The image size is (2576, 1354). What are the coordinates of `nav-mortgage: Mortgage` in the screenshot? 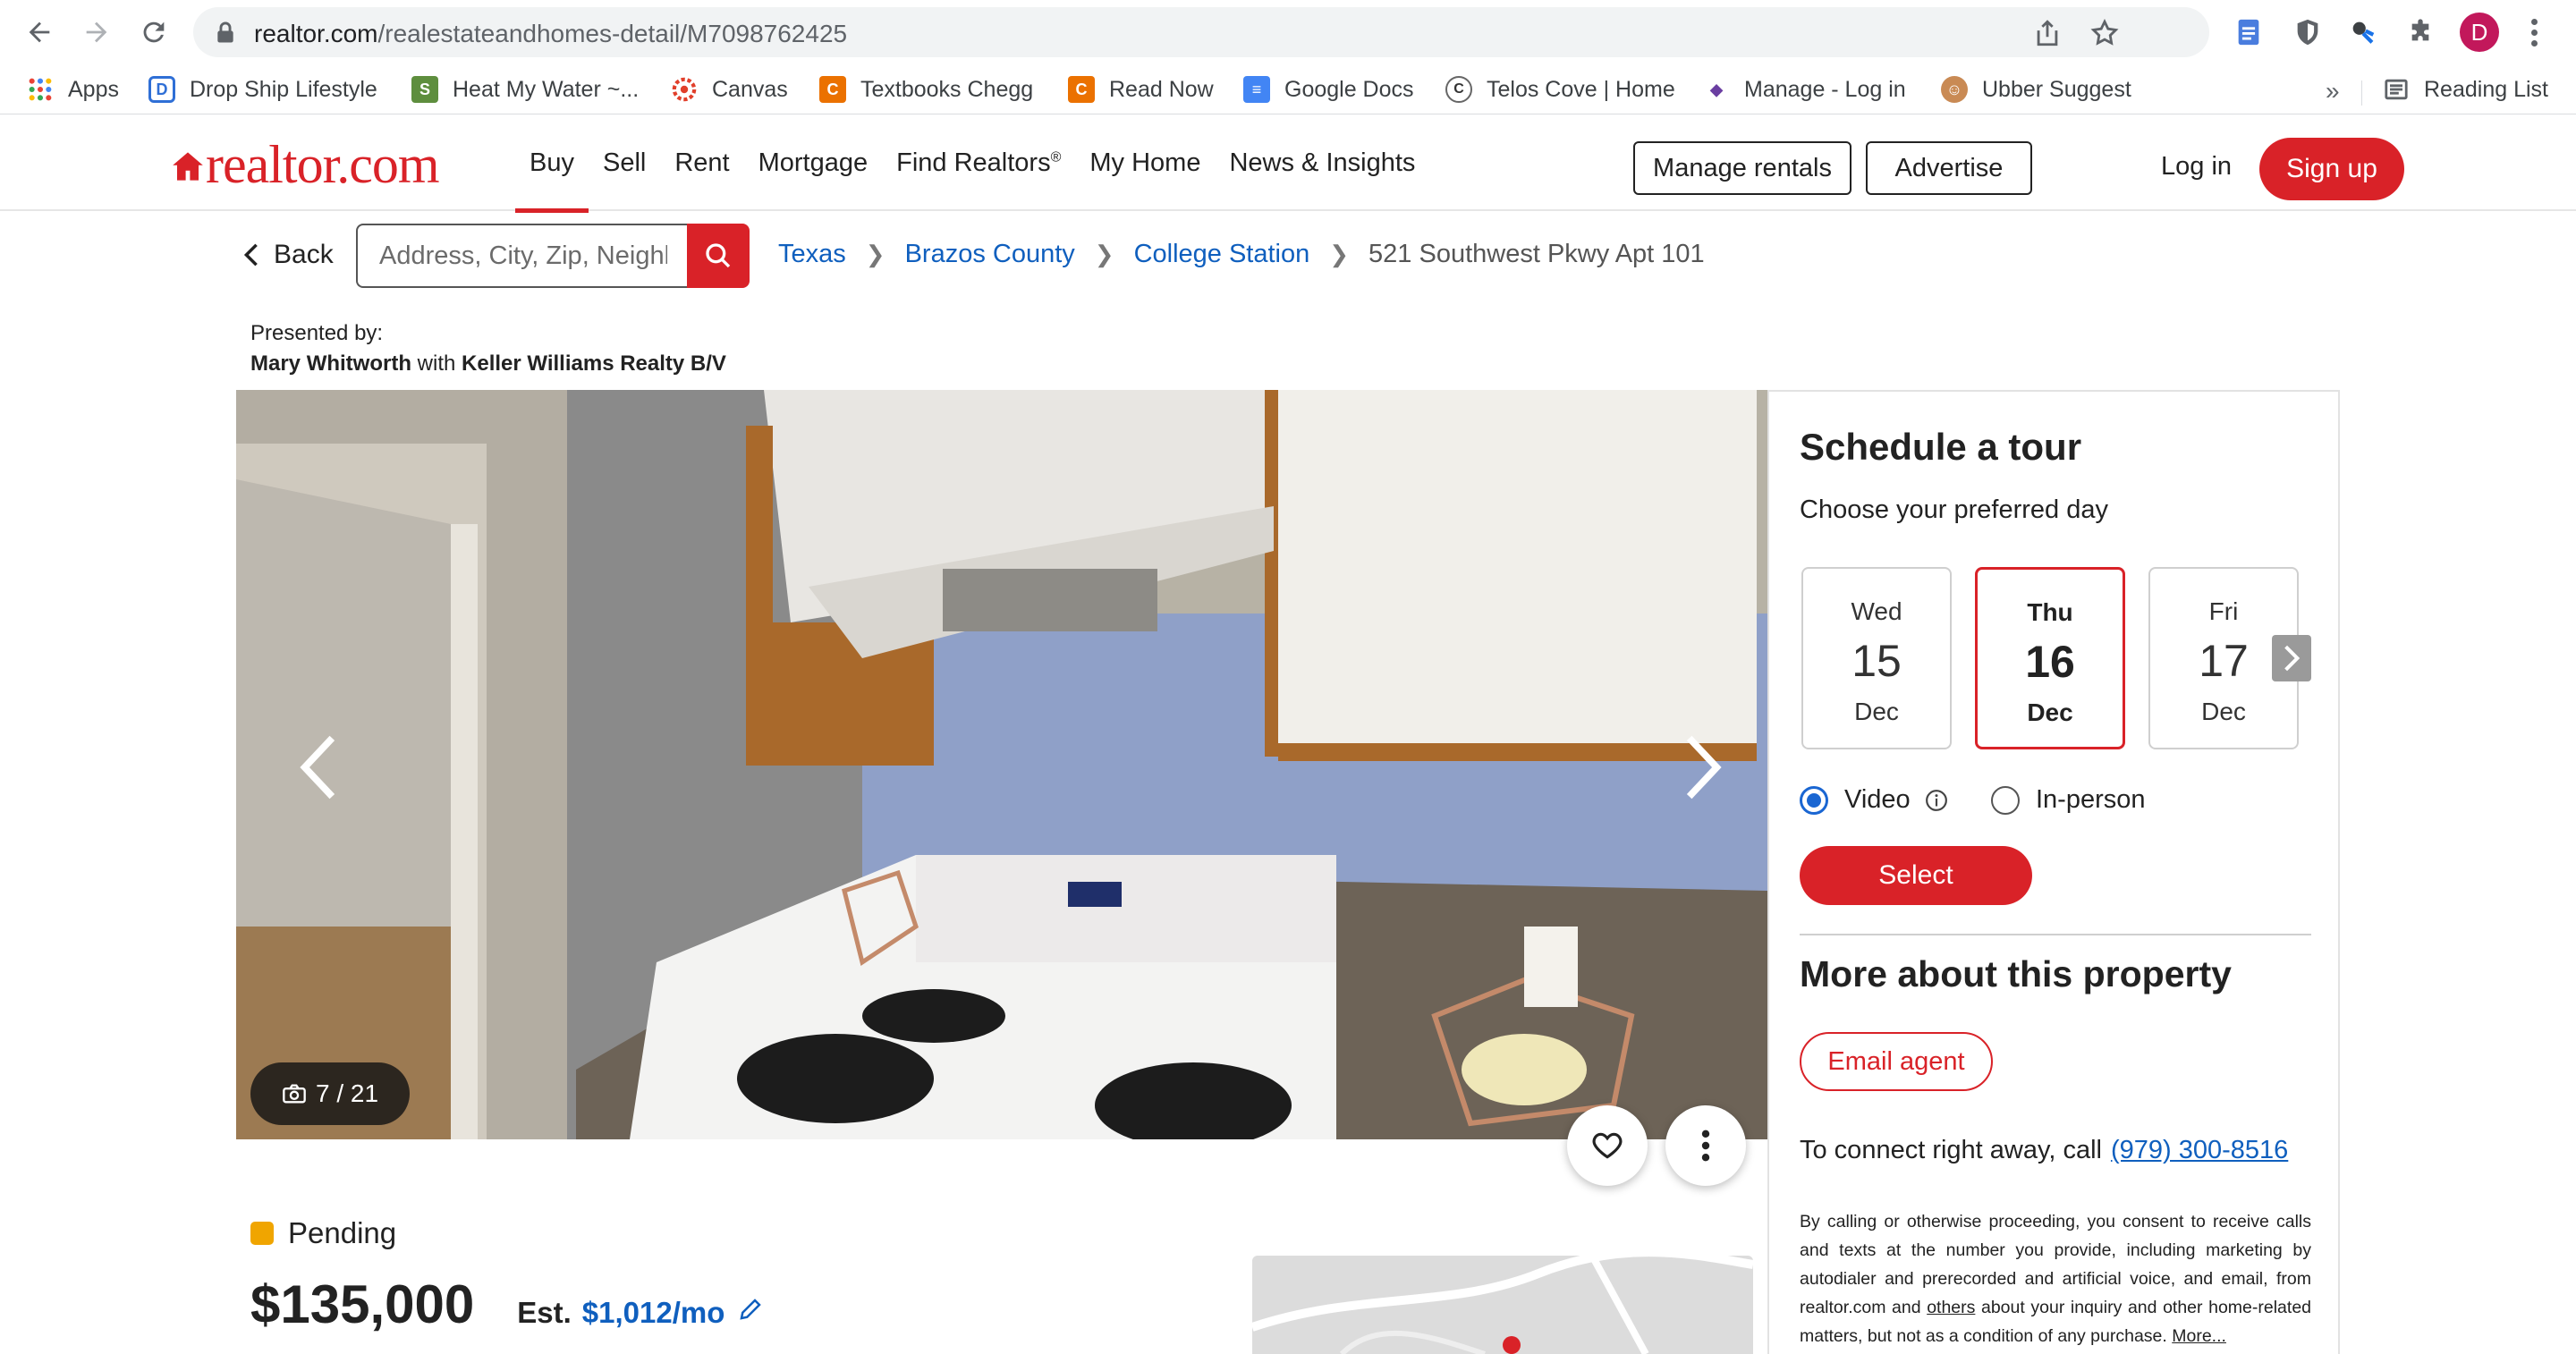 It's located at (813, 162).